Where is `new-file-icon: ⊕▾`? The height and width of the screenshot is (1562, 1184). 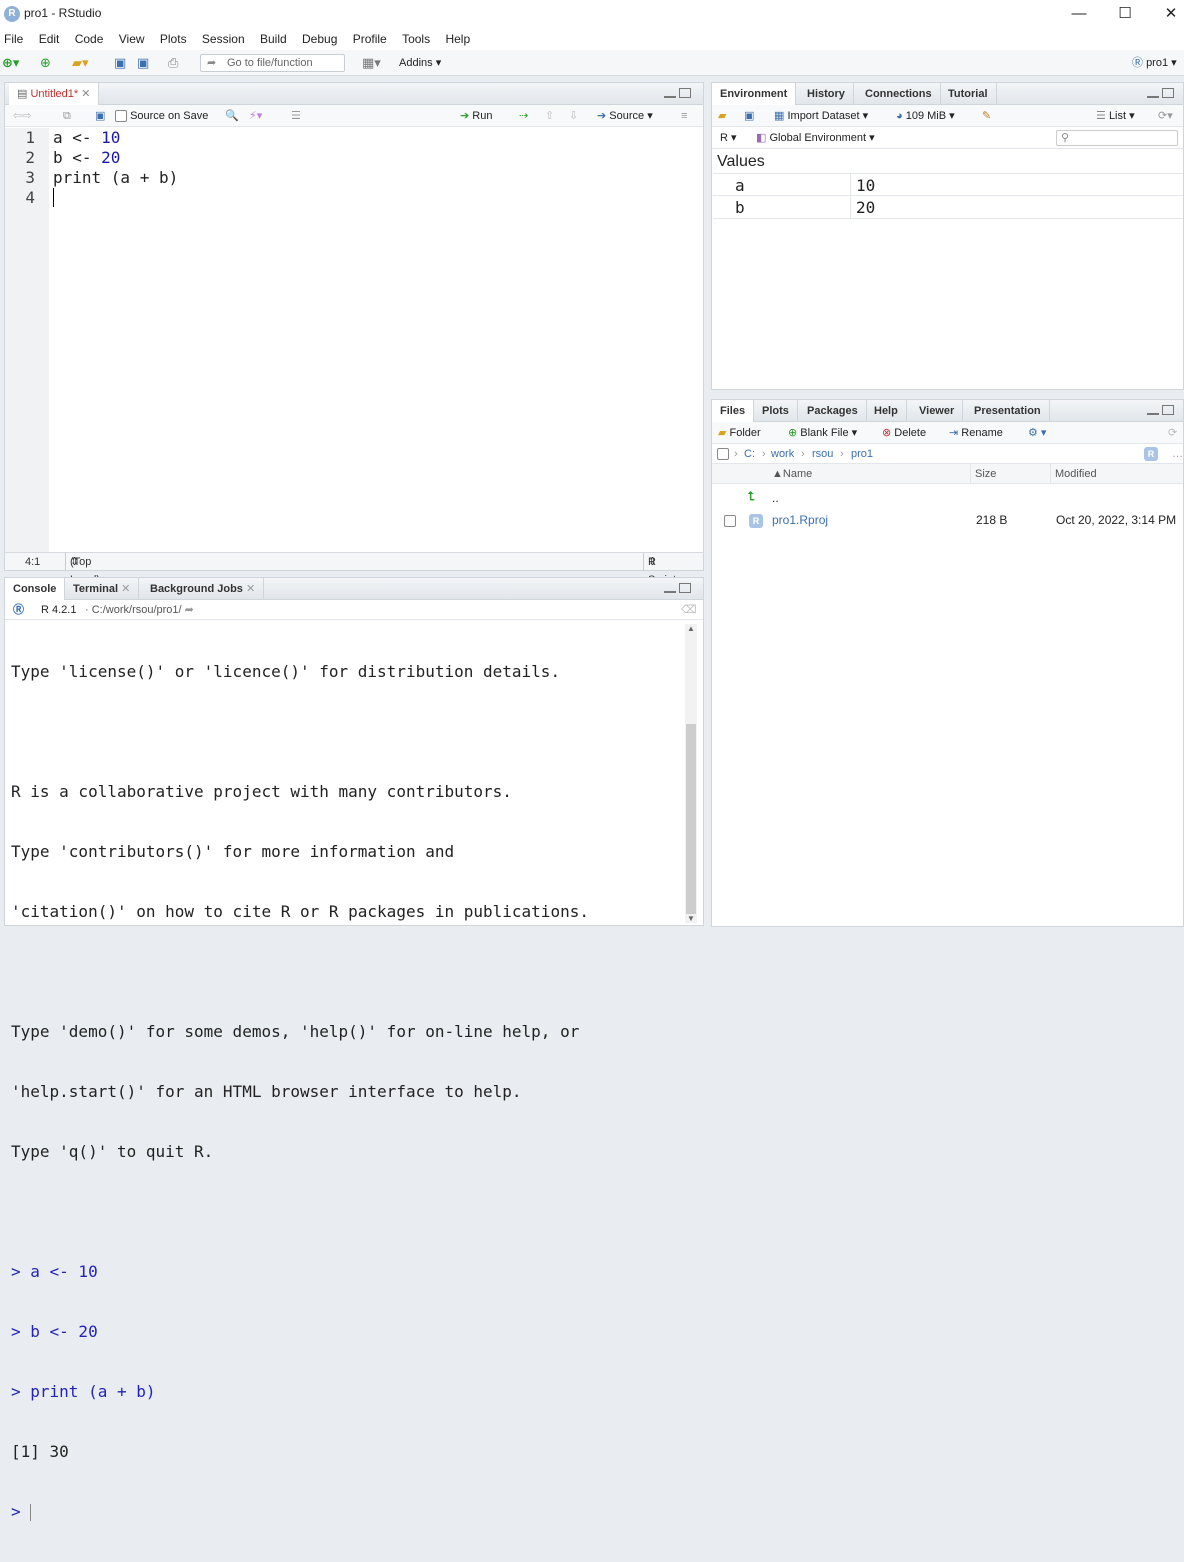
new-file-icon: ⊕▾ is located at coordinates (10, 63).